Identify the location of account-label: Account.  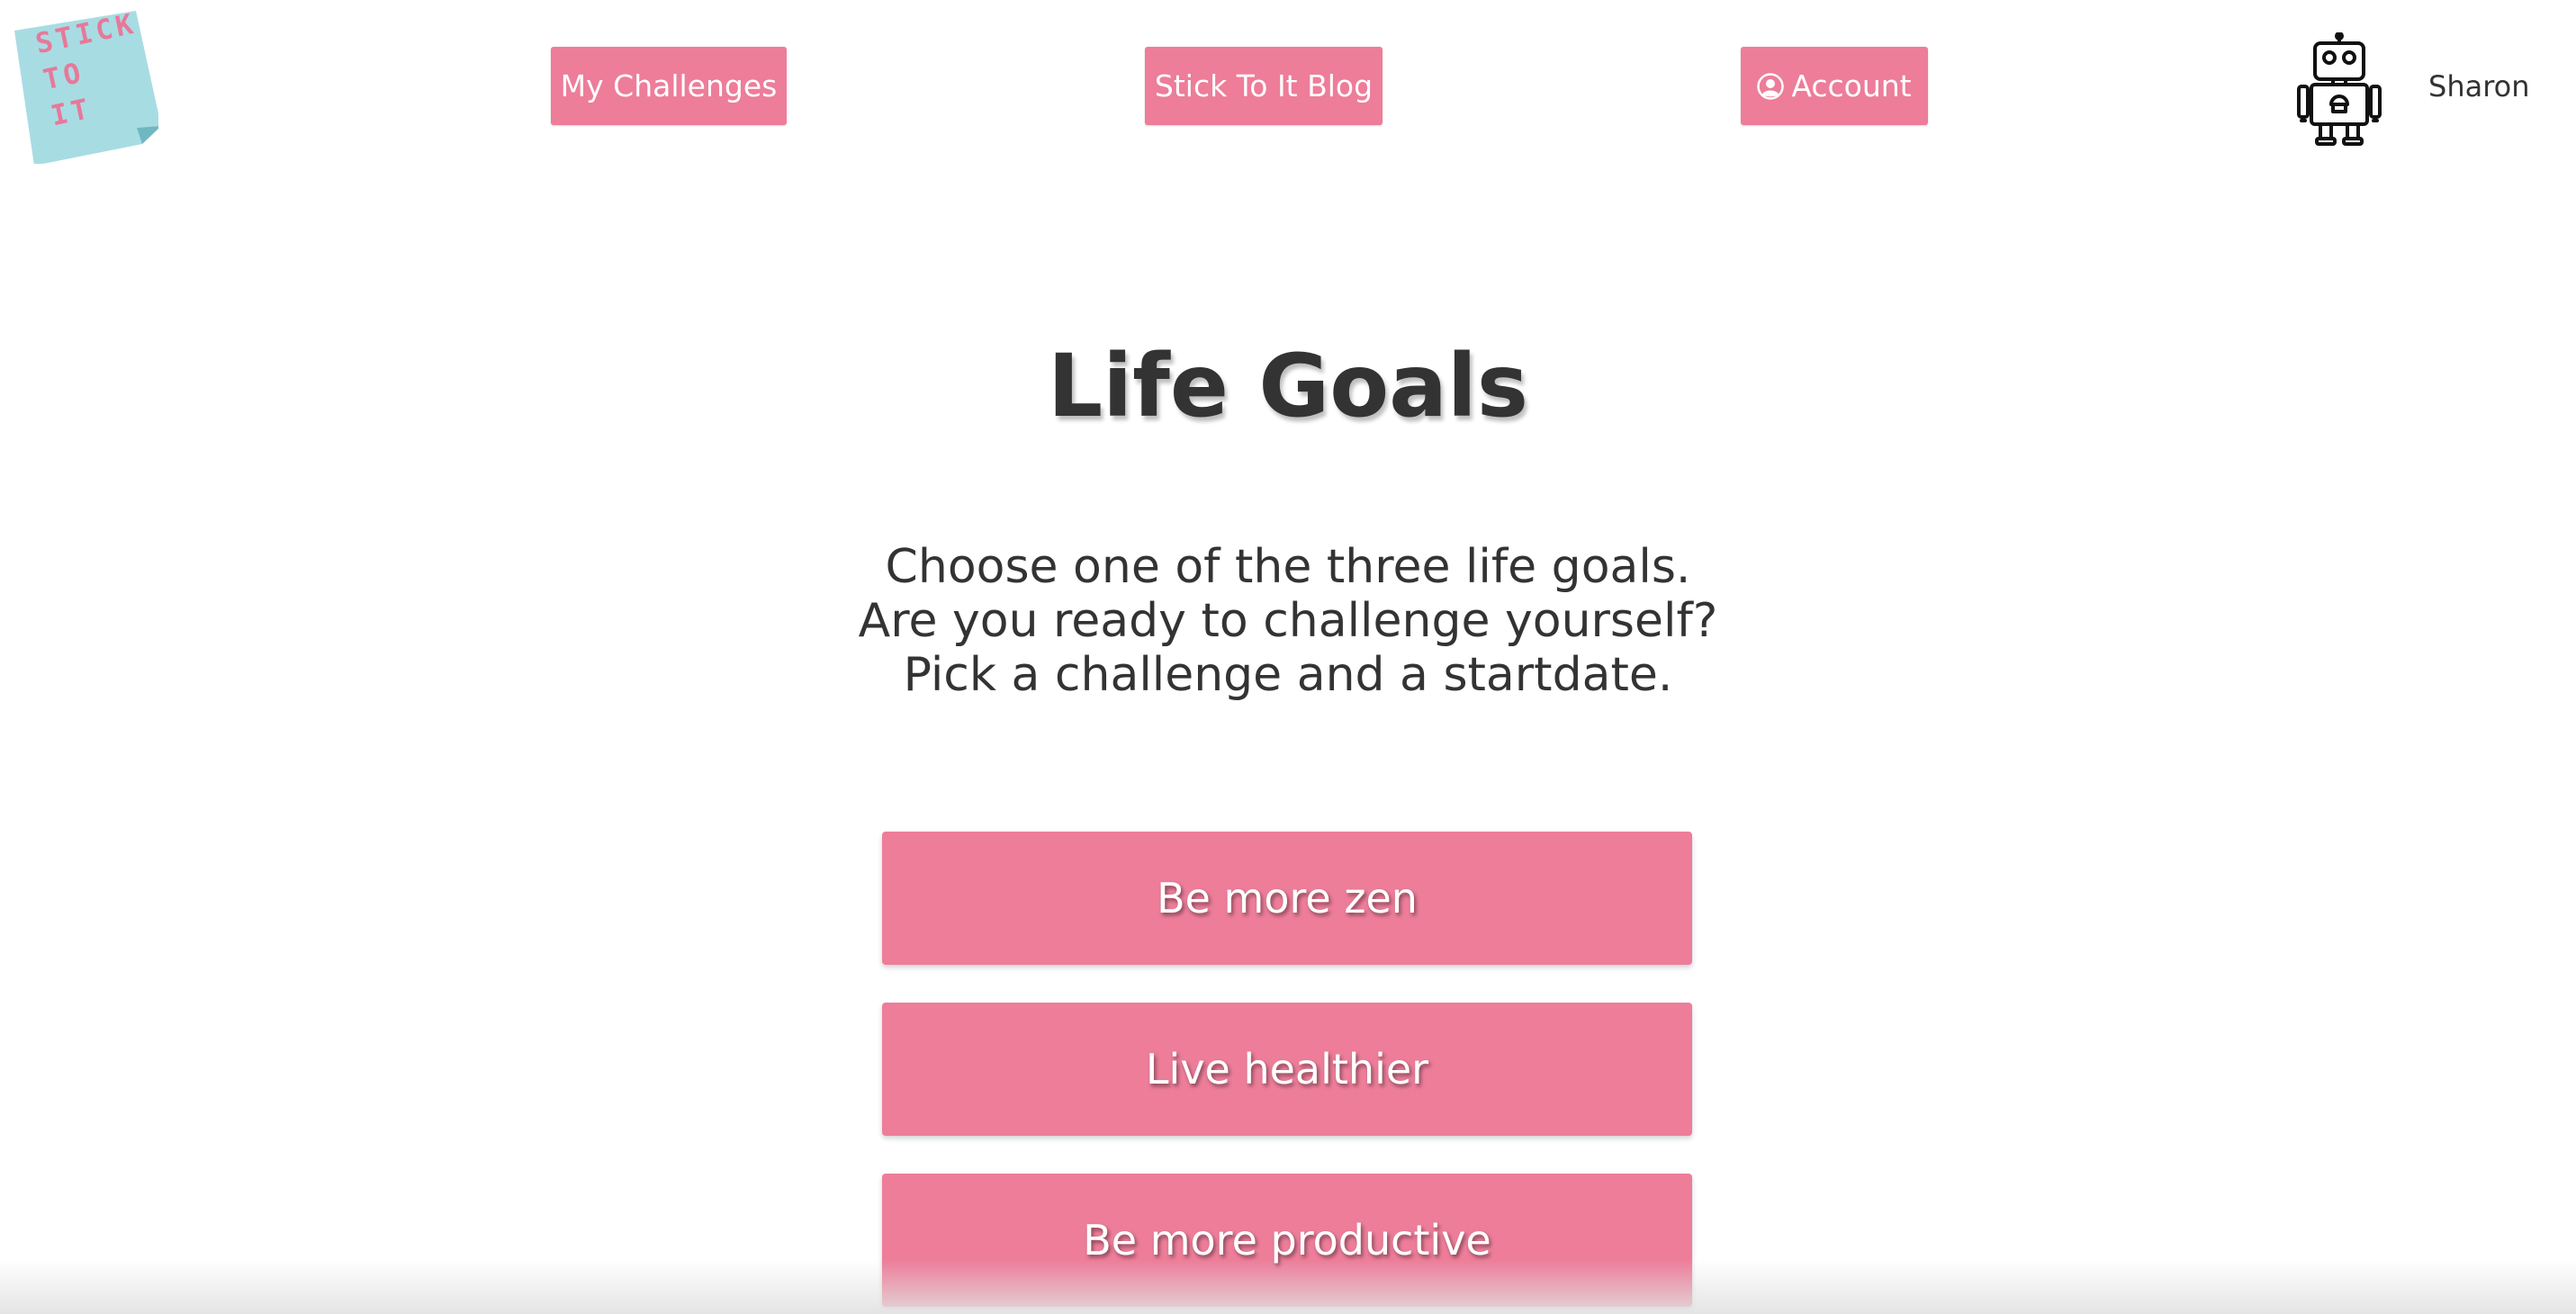
(1851, 86).